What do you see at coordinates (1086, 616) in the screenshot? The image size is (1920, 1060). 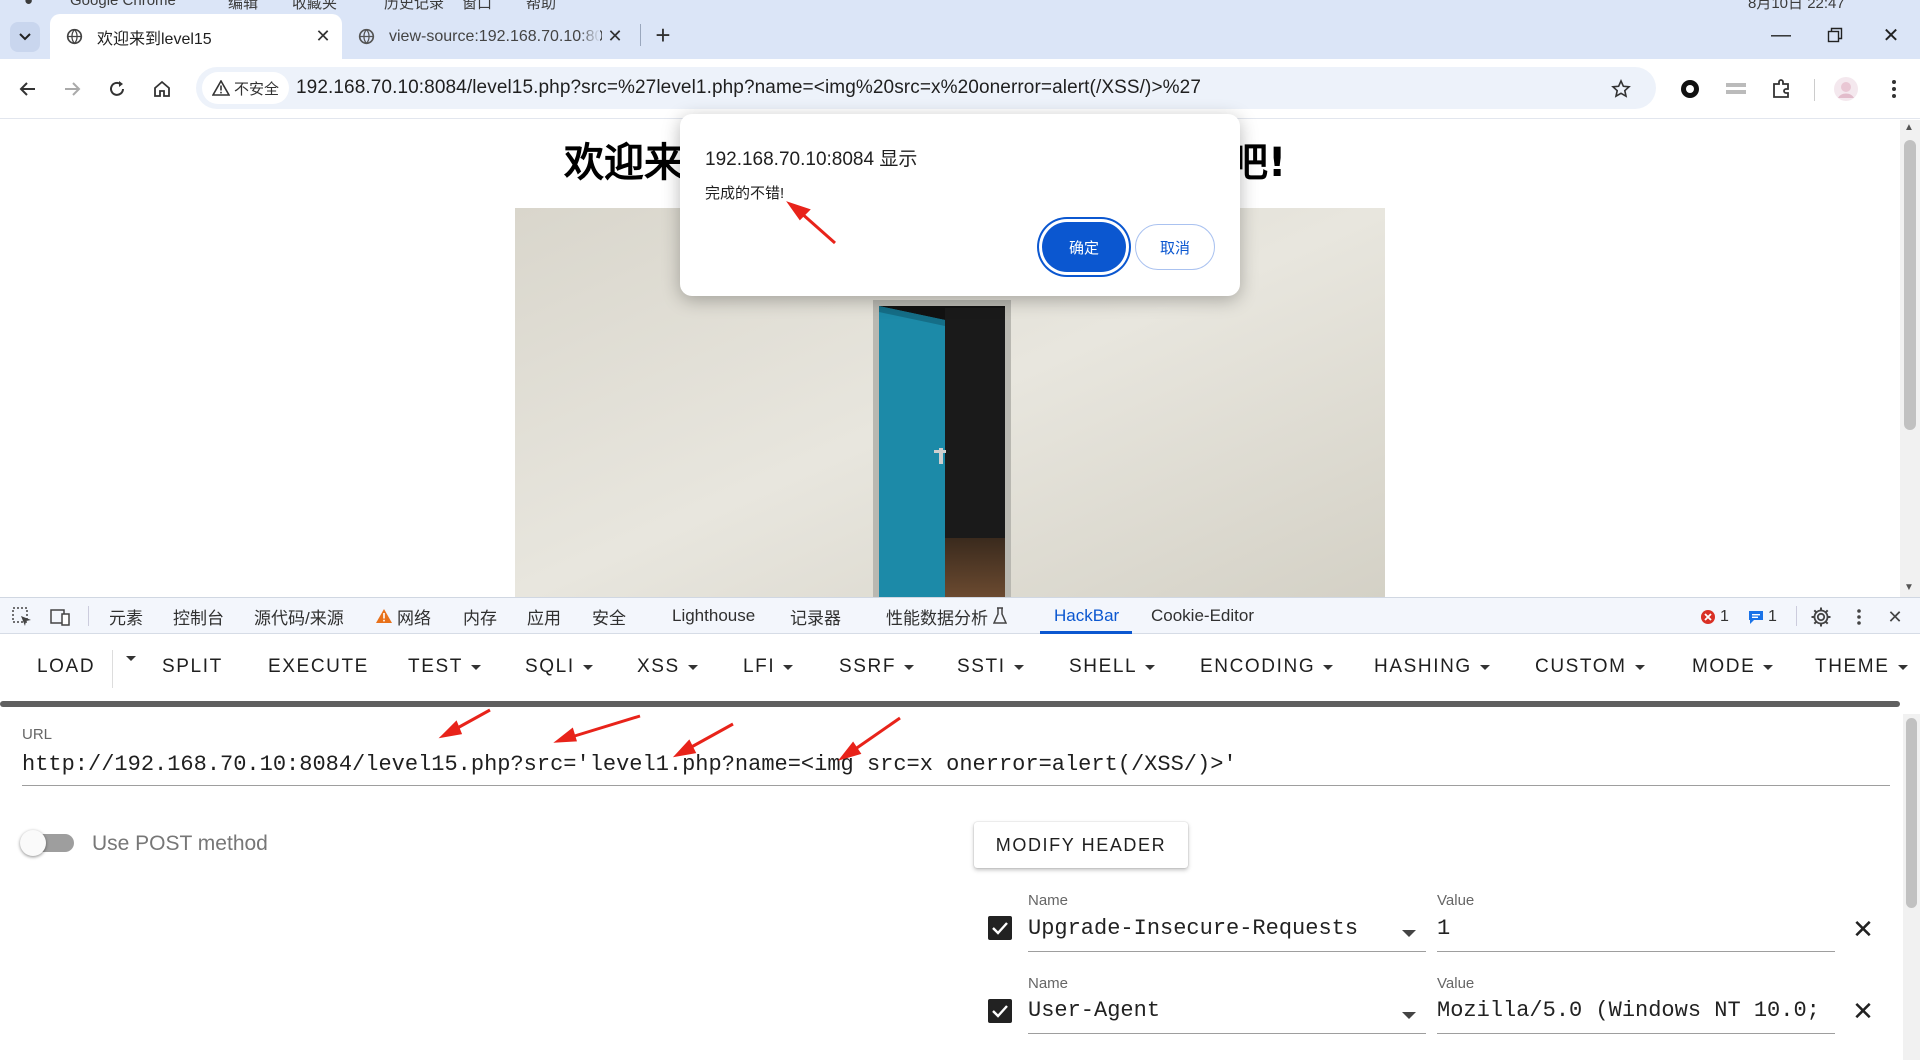 I see `tab-hackbar: HackBar` at bounding box center [1086, 616].